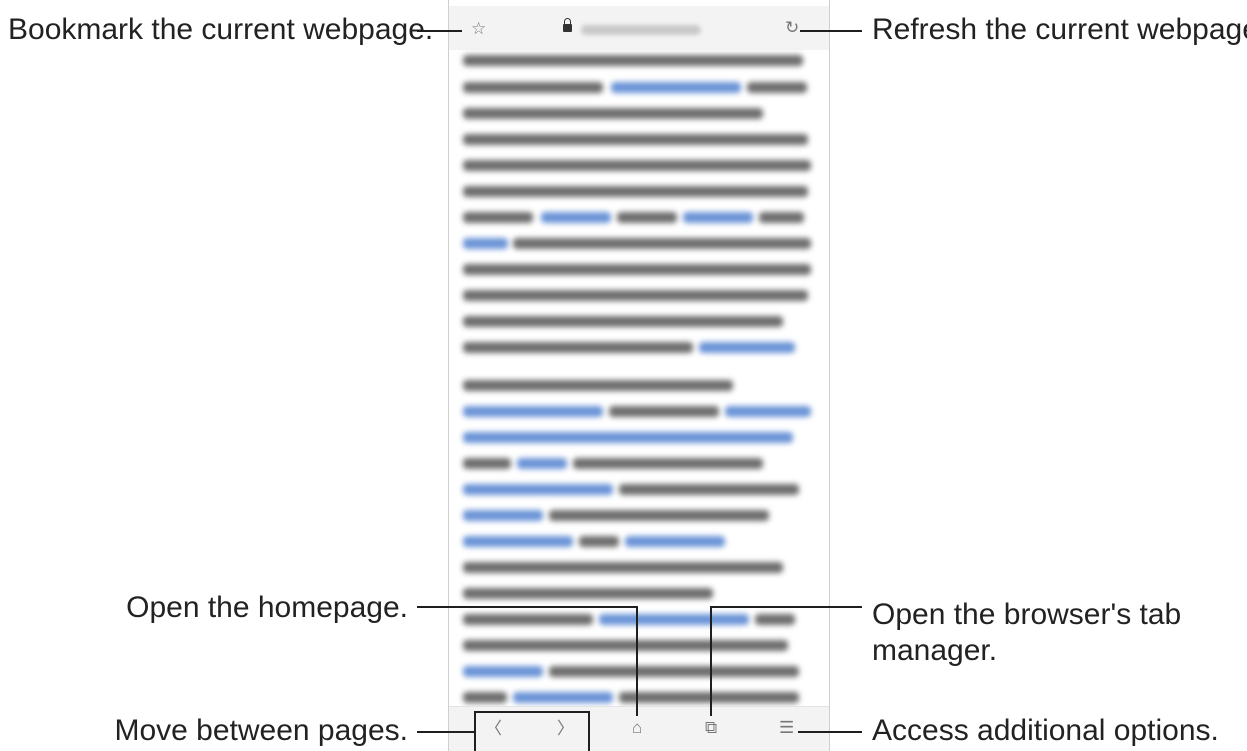 This screenshot has height=751, width=1247. Describe the element at coordinates (221, 29) in the screenshot. I see `callout-bookmark: Bookmark the current webpage.` at that location.